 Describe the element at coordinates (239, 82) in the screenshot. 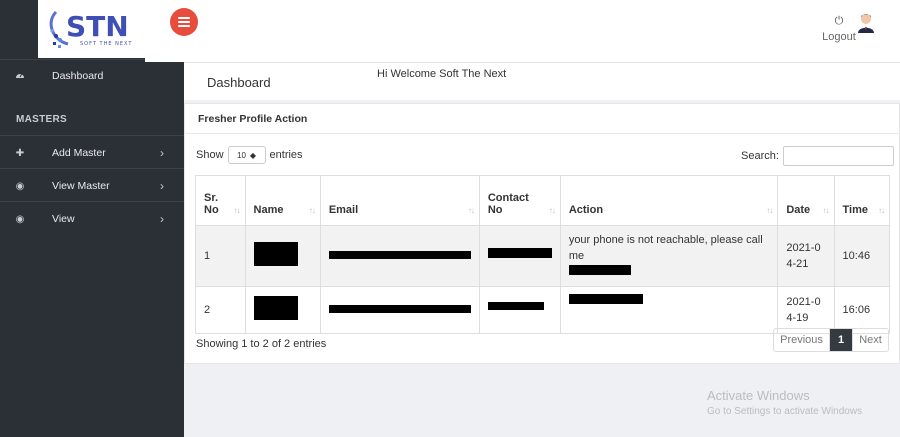

I see `page-title: Dashboard` at that location.